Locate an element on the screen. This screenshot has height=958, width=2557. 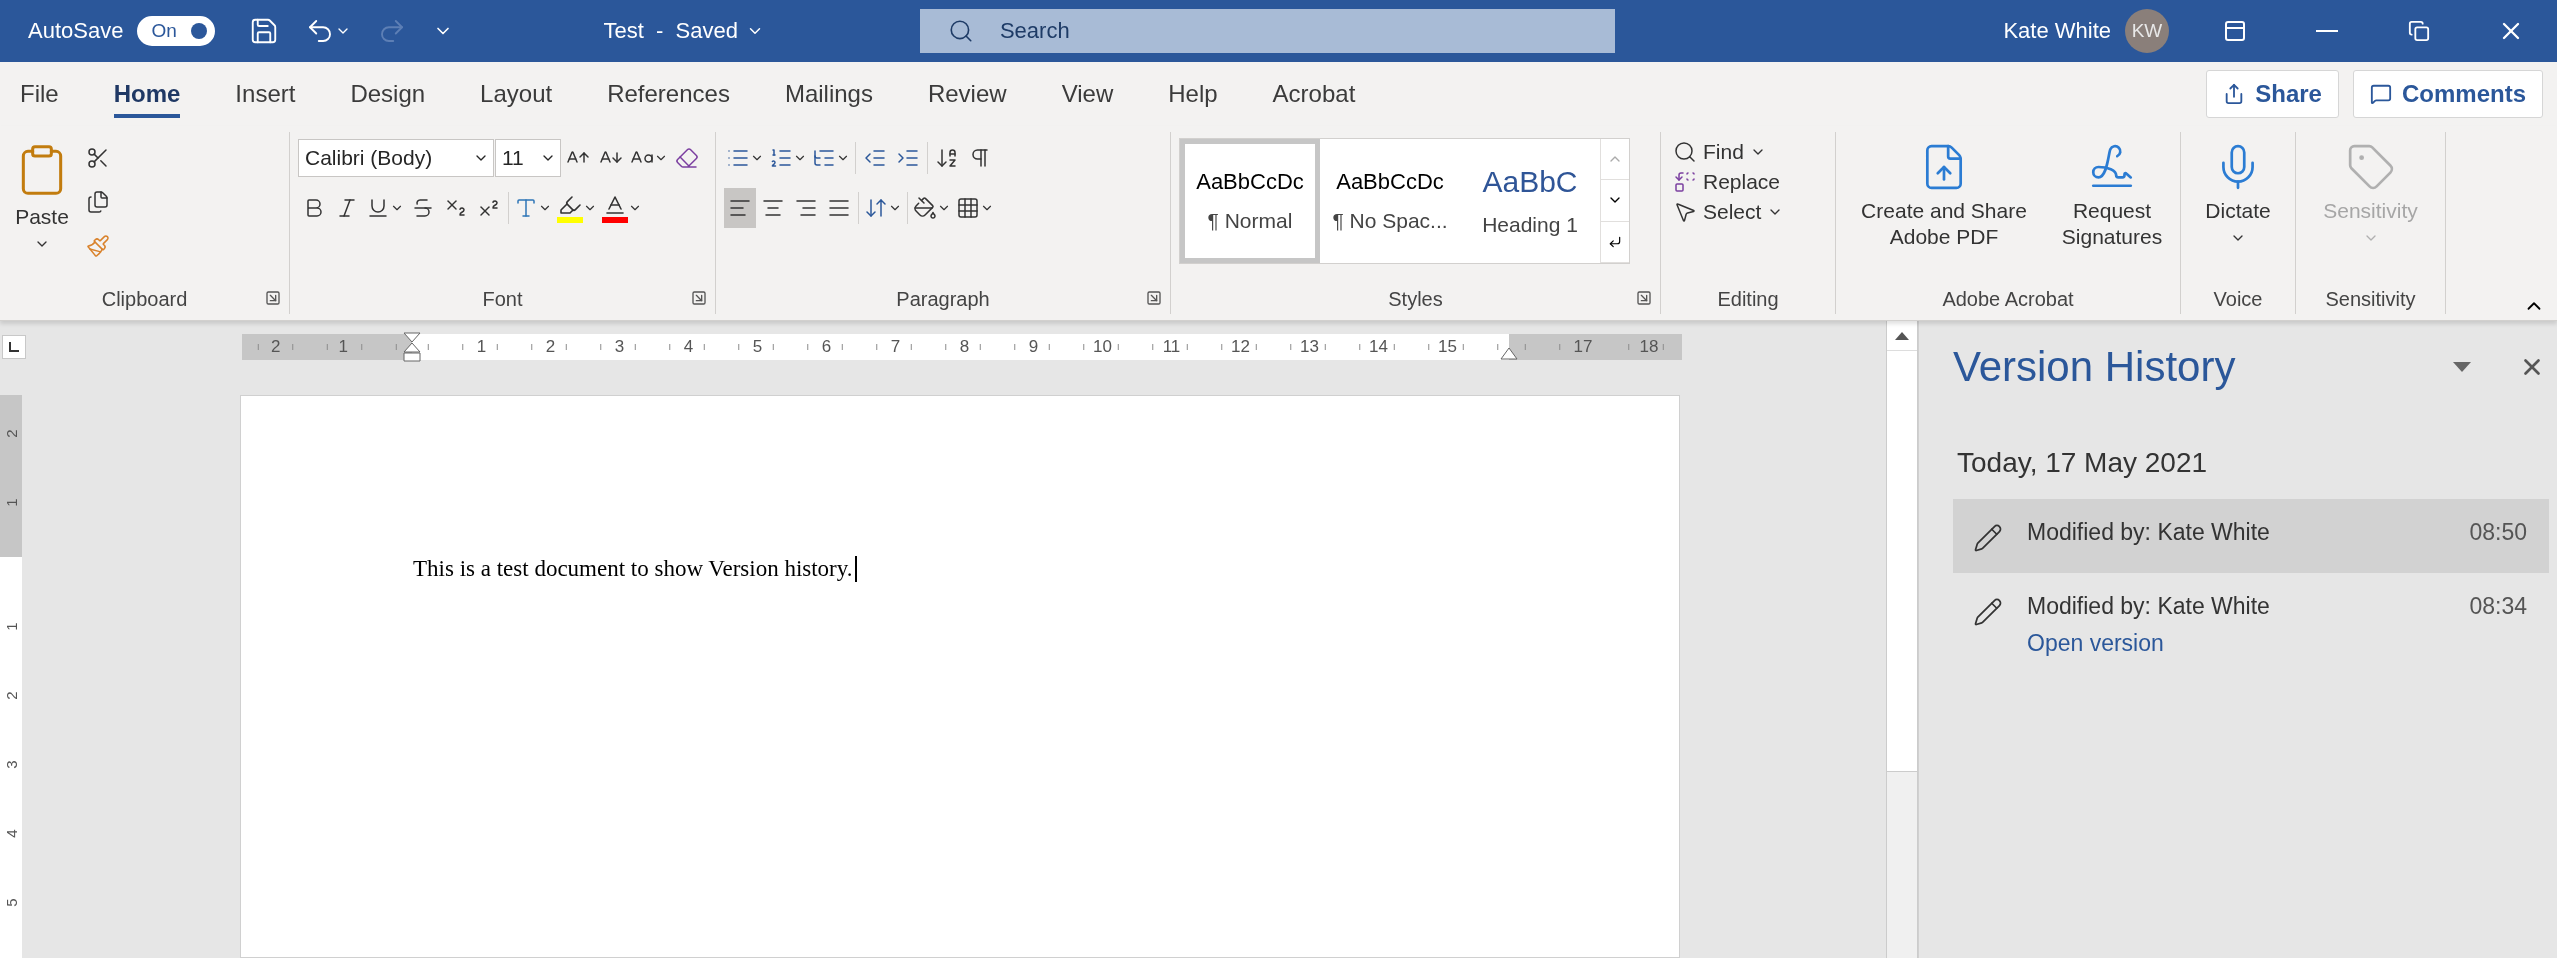
menu-tab: Insert is located at coordinates (265, 94).